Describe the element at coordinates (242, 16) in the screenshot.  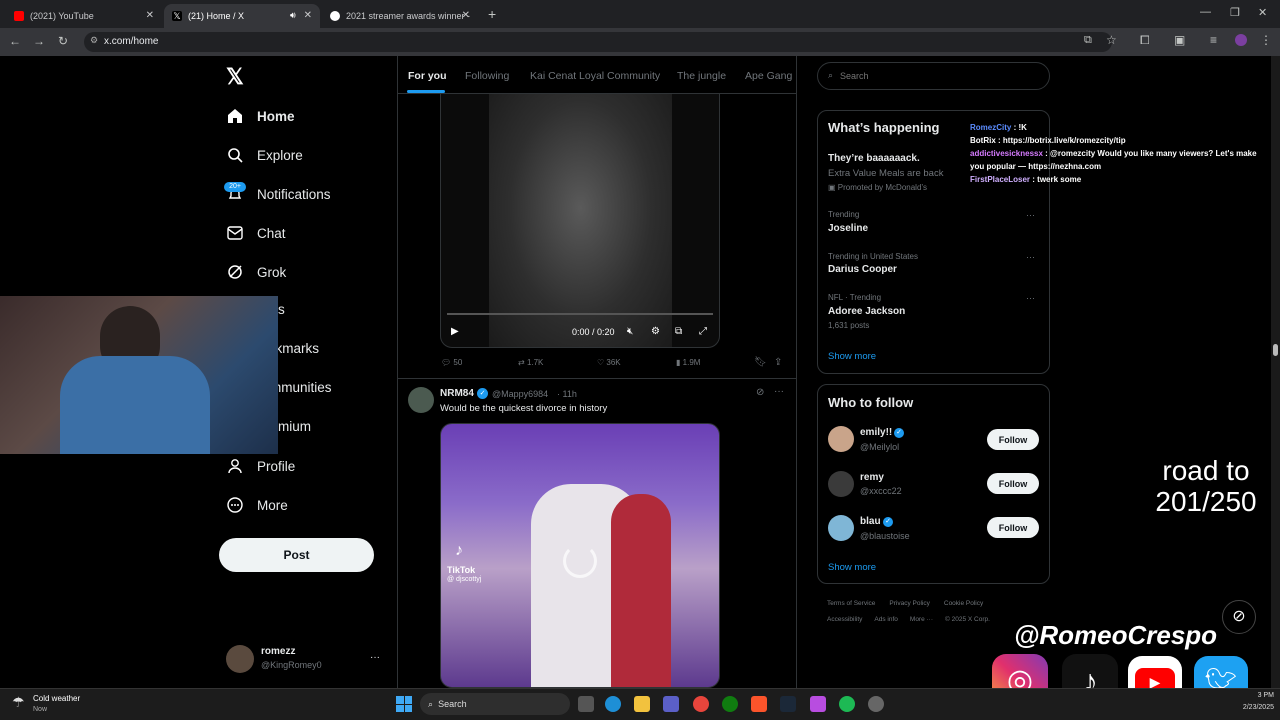
I see `tab-x-home: 𝕏 (21) Home / X 🔊︎ ✕` at that location.